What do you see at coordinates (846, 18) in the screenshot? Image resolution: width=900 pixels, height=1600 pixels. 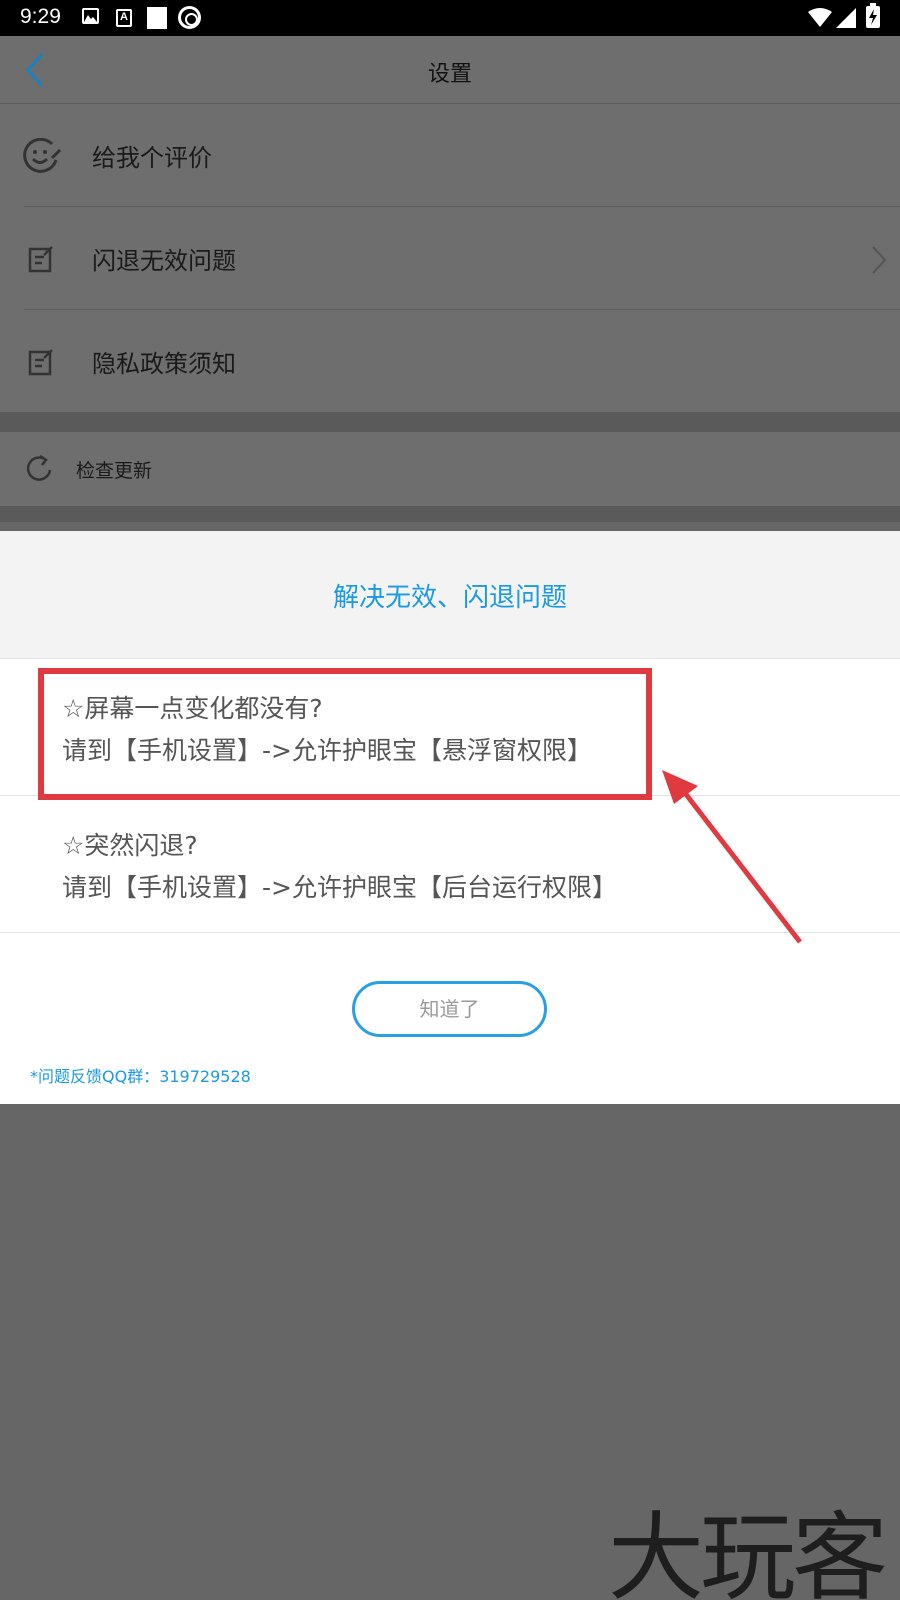 I see `signal-icon` at bounding box center [846, 18].